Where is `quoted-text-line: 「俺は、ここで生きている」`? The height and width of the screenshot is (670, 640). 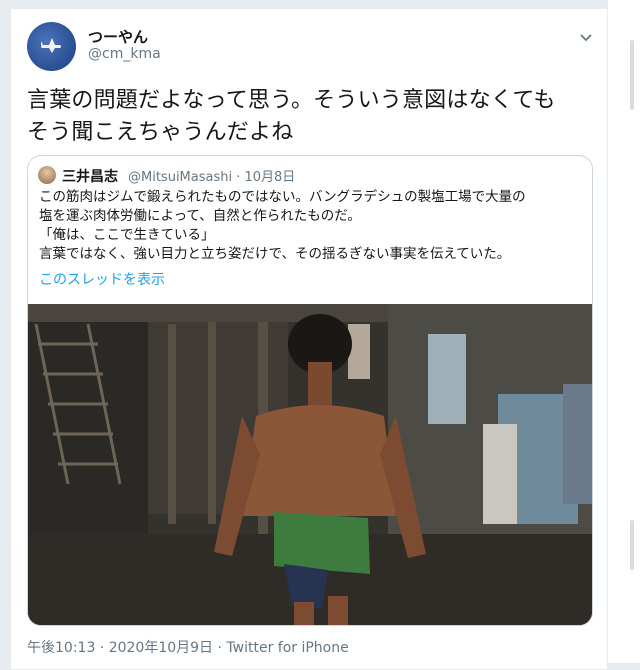
quoted-text-line: 「俺は、ここで生きている」 is located at coordinates (127, 235).